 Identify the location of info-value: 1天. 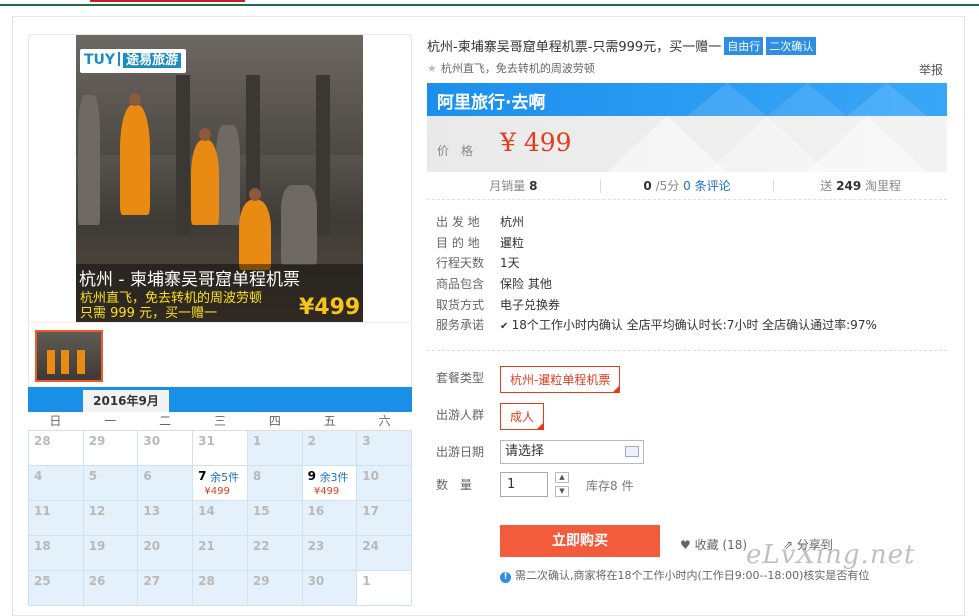
(510, 263).